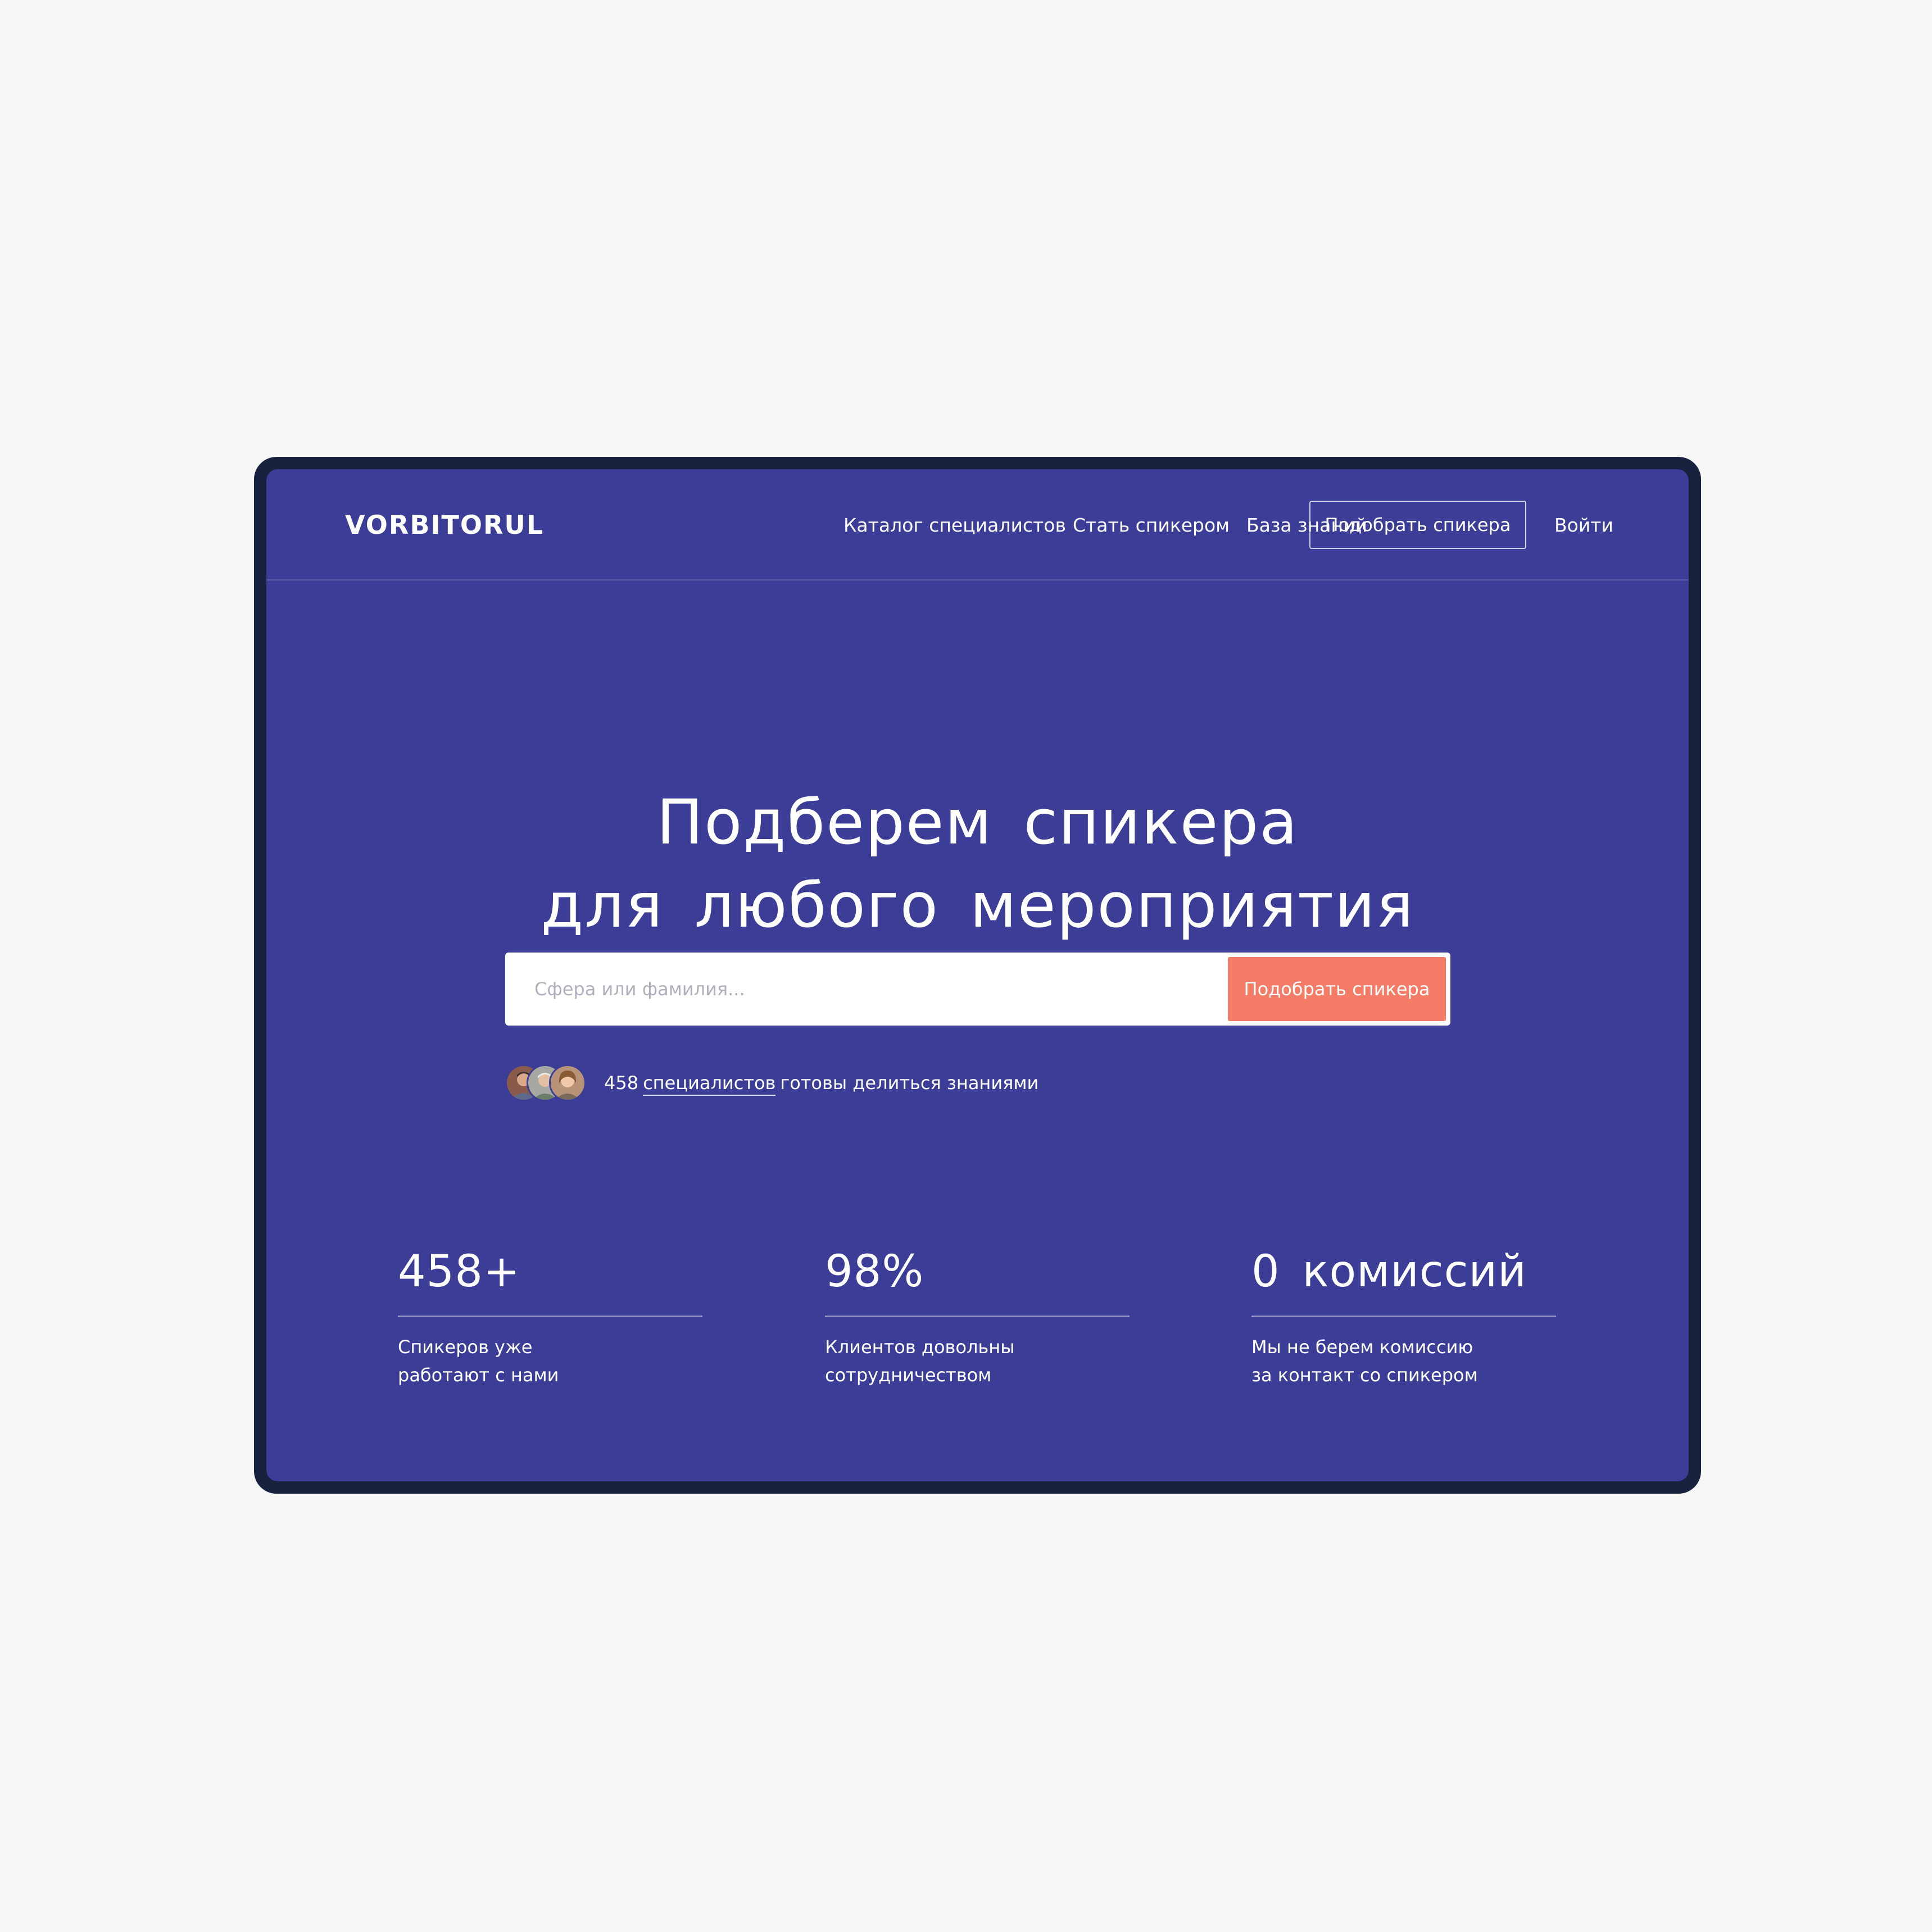 Image resolution: width=1932 pixels, height=1932 pixels. I want to click on stat-description: Спикеров уже работают с нами, so click(550, 1361).